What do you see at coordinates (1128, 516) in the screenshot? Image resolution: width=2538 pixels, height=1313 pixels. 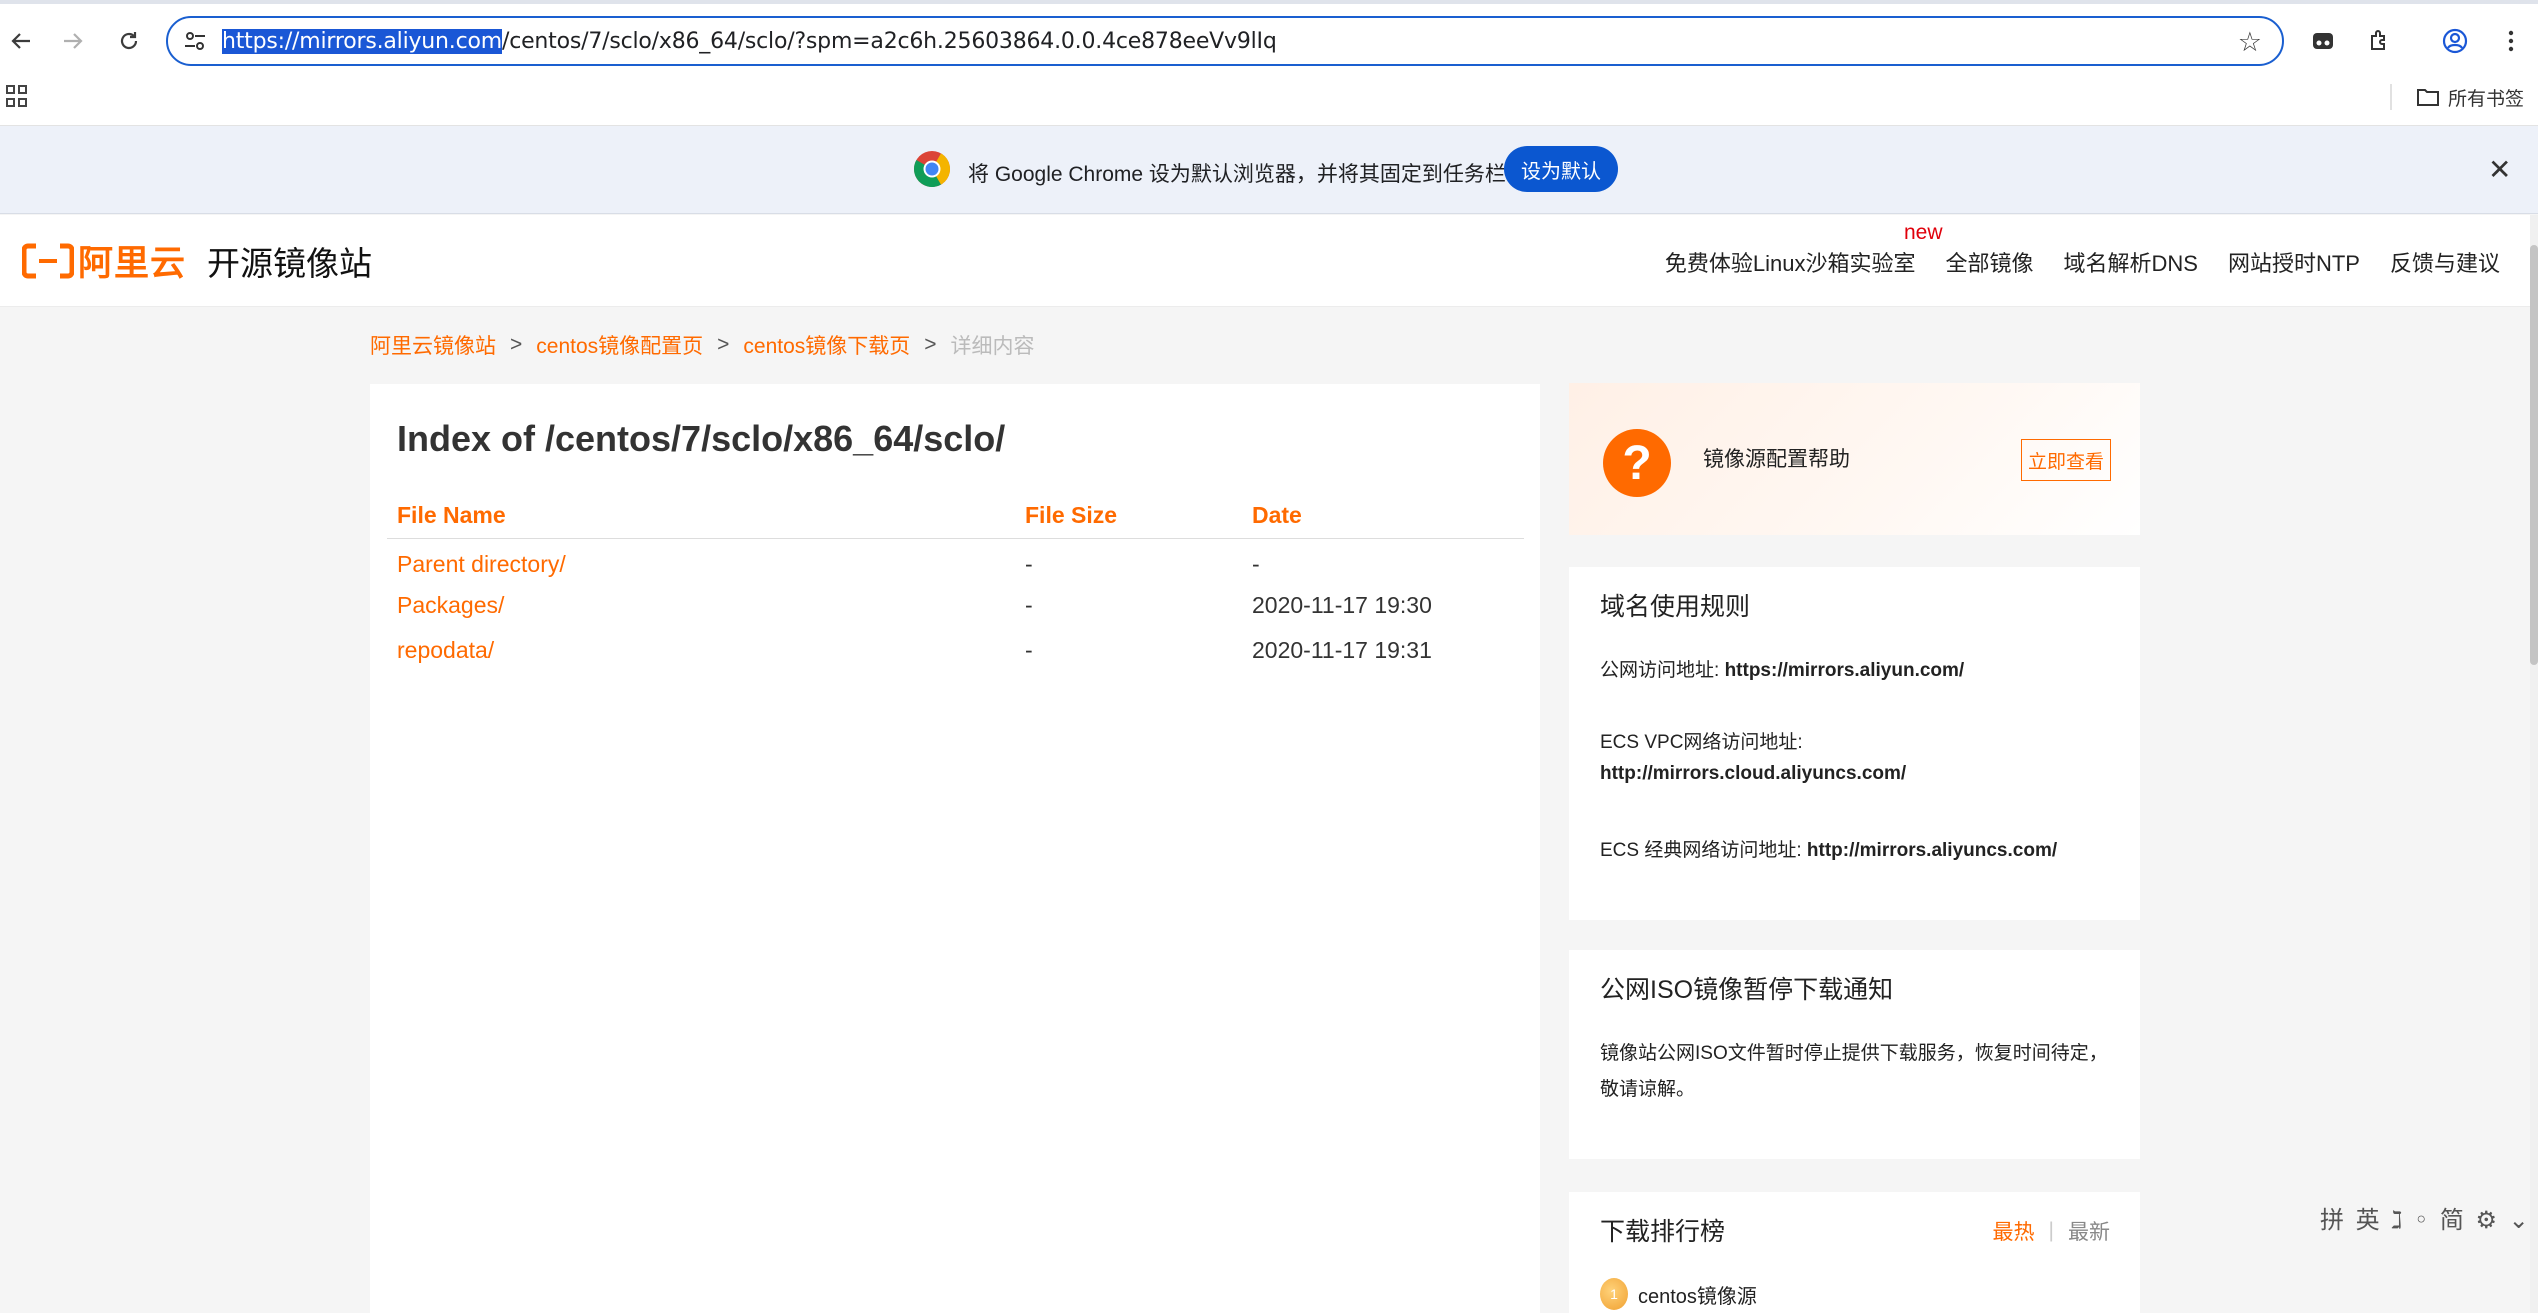 I see `column-file-size: File Size` at bounding box center [1128, 516].